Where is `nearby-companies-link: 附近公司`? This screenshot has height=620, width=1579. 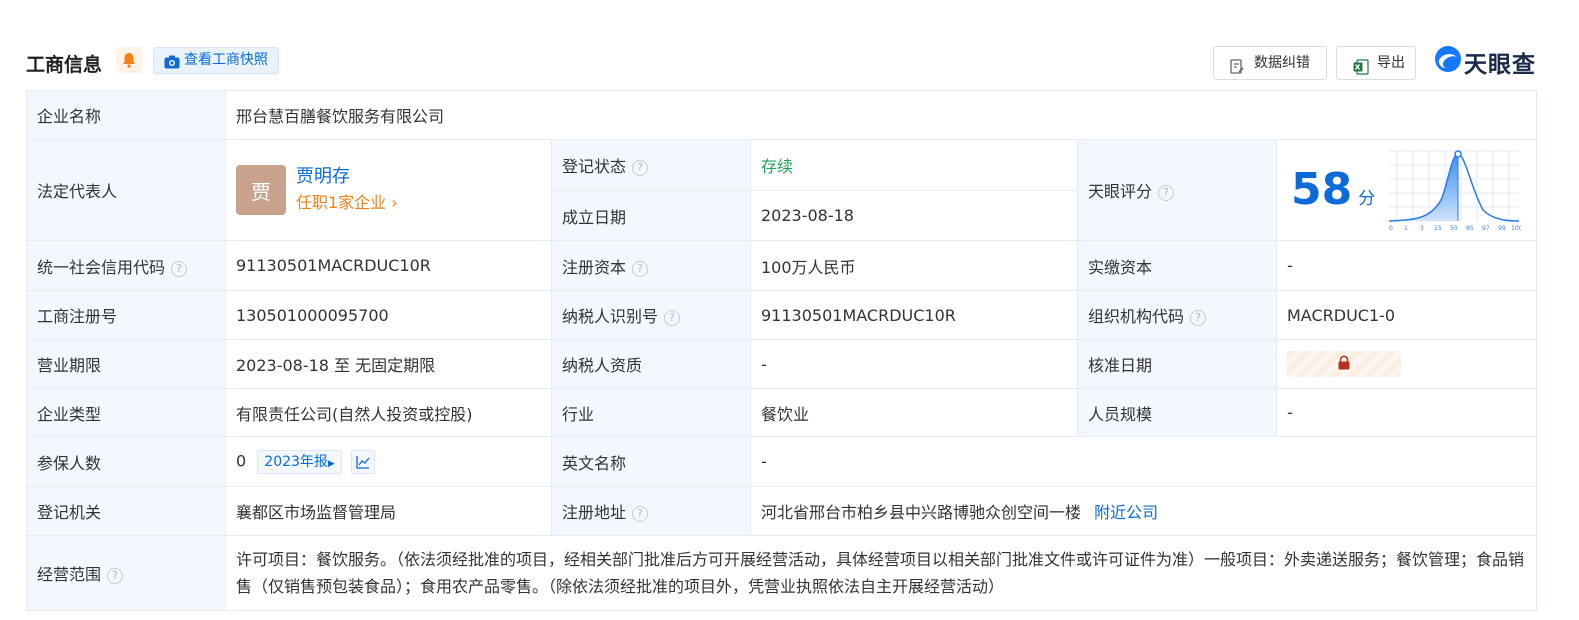
nearby-companies-link: 附近公司 is located at coordinates (1126, 512).